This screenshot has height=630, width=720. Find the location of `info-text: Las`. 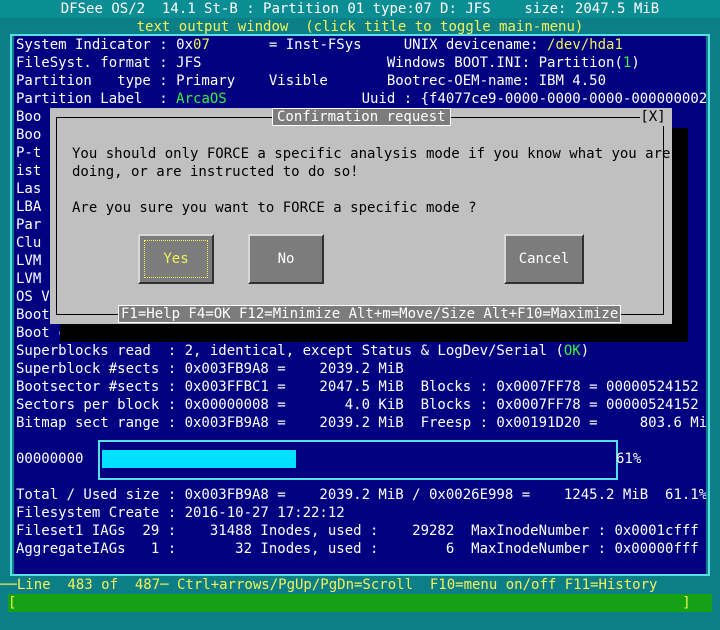

info-text: Las is located at coordinates (29, 189).